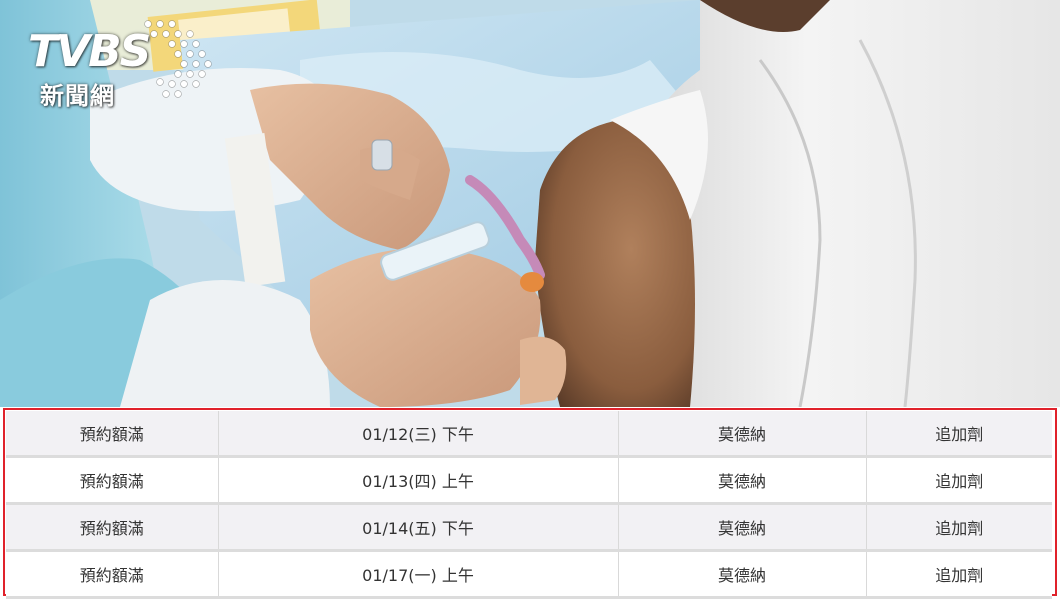 Image resolution: width=1060 pixels, height=599 pixels. Describe the element at coordinates (418, 480) in the screenshot. I see `datetime-cell: 01/13(四) 上午` at that location.